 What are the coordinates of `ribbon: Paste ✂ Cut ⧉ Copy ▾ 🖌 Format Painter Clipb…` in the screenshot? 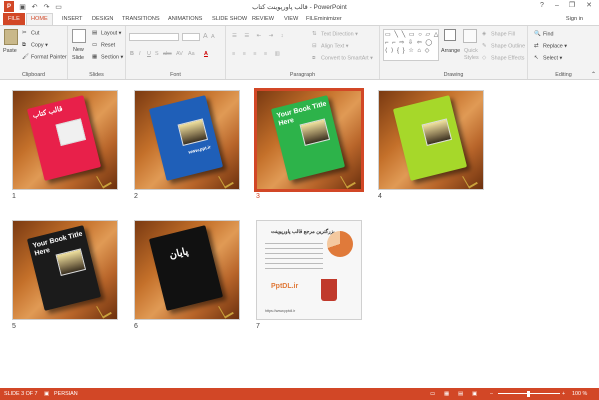 It's located at (299, 52).